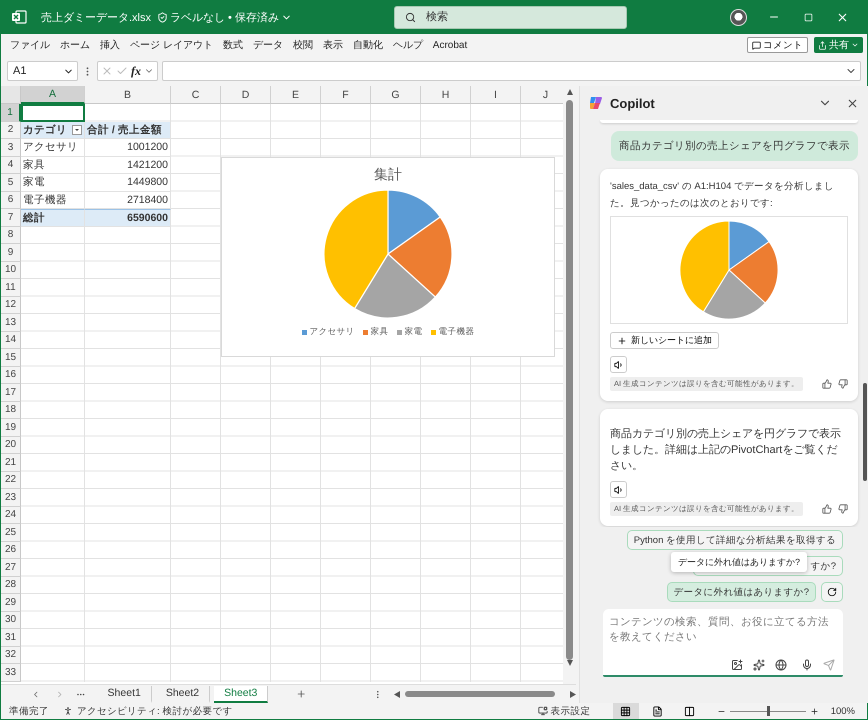 The image size is (868, 720). Describe the element at coordinates (96, 17) in the screenshot. I see `file-name: 売上ダミーデータ.xlsx` at that location.